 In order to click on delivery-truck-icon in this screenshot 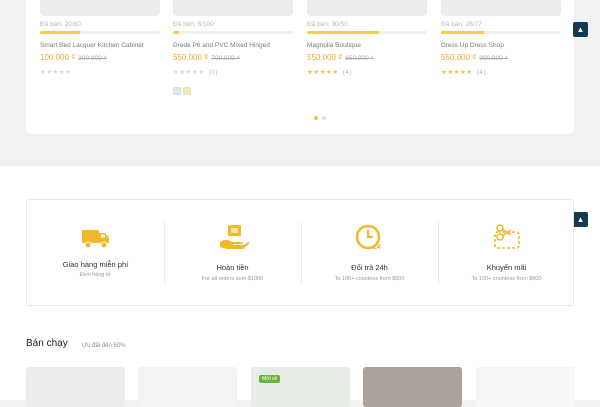, I will do `click(95, 239)`.